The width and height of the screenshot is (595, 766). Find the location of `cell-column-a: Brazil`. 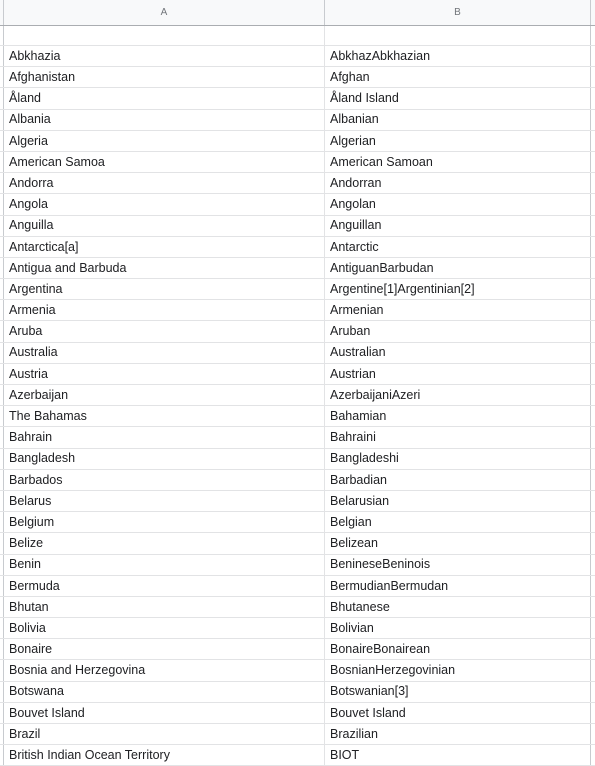

cell-column-a: Brazil is located at coordinates (164, 734).